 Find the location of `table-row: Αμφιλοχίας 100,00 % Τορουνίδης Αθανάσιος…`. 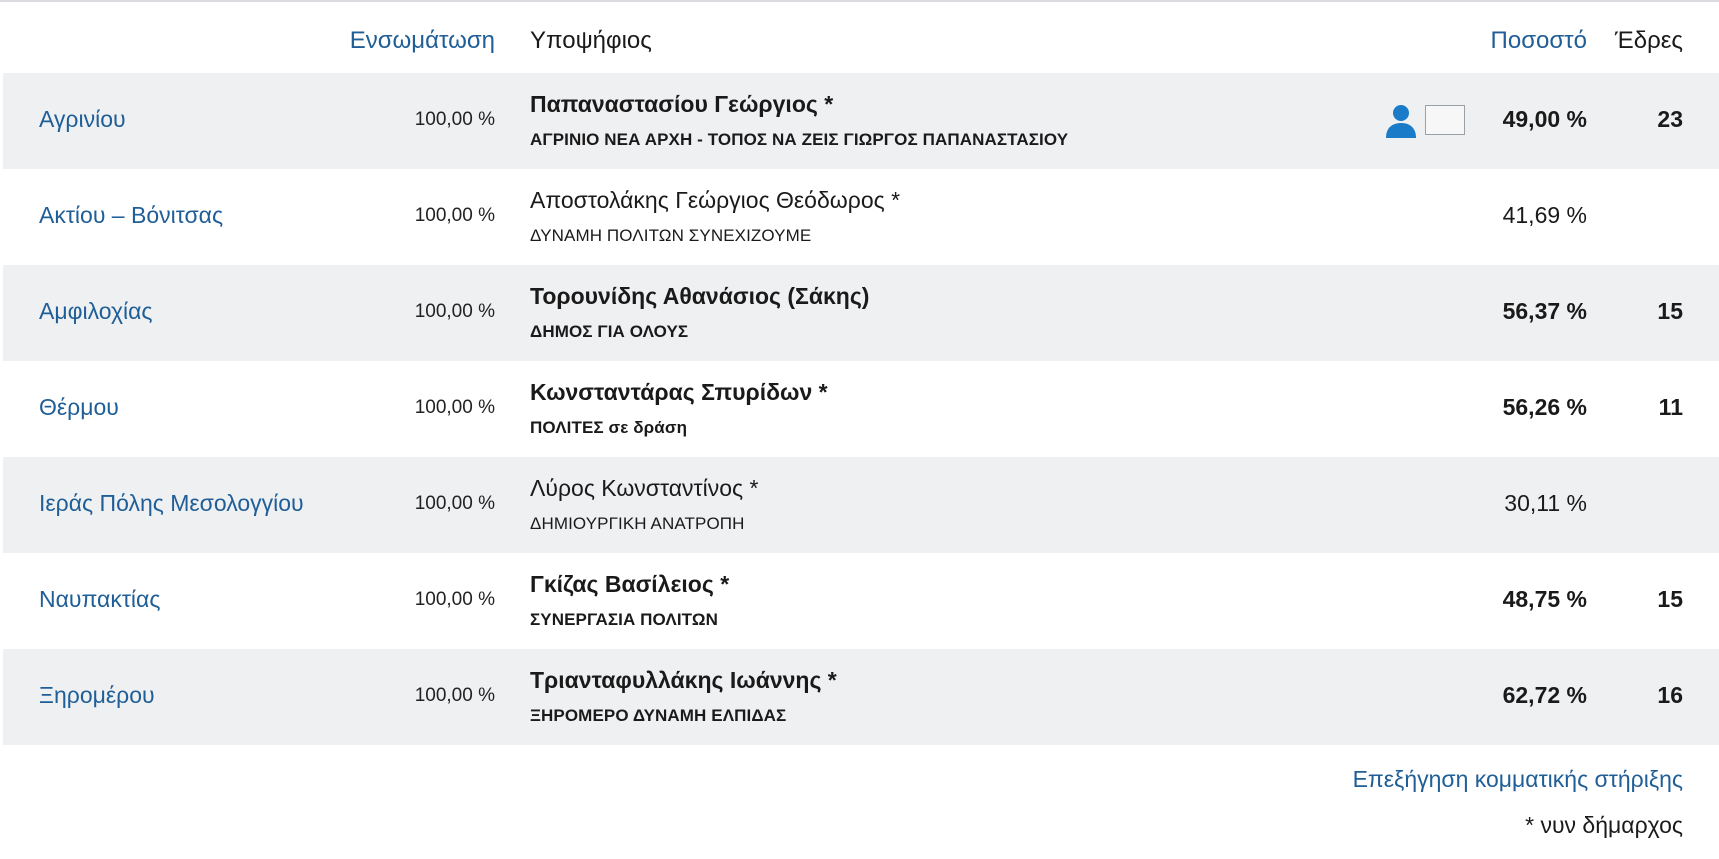

table-row: Αμφιλοχίας 100,00 % Τορουνίδης Αθανάσιος… is located at coordinates (861, 313).